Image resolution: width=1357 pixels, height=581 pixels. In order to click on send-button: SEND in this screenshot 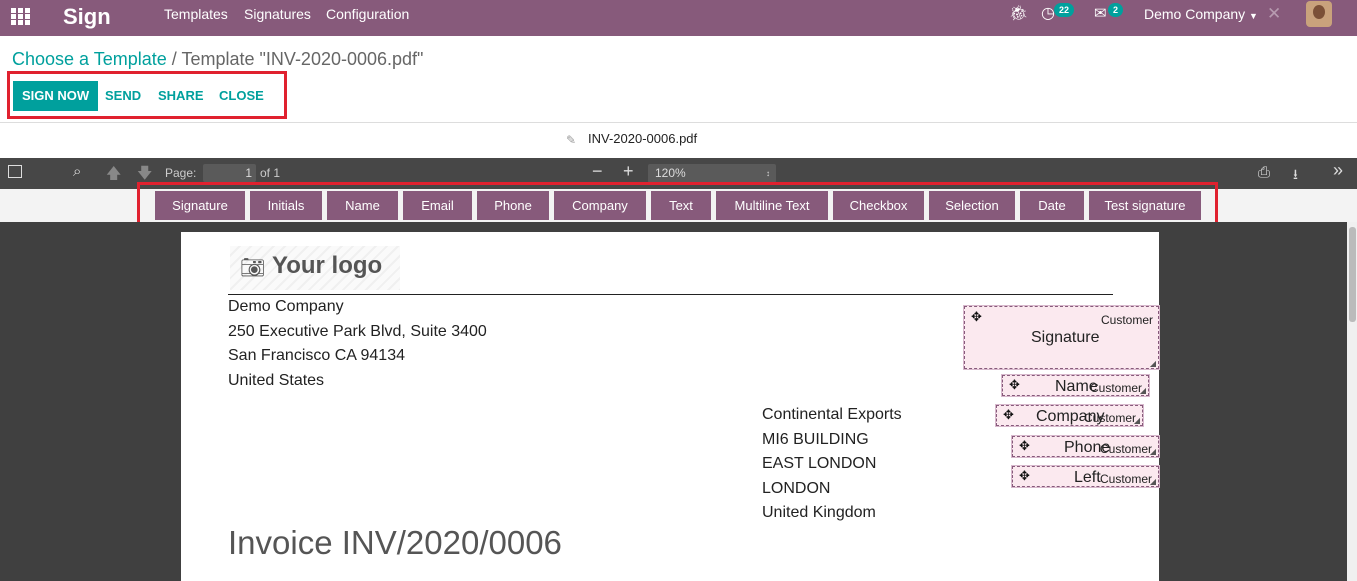, I will do `click(123, 96)`.